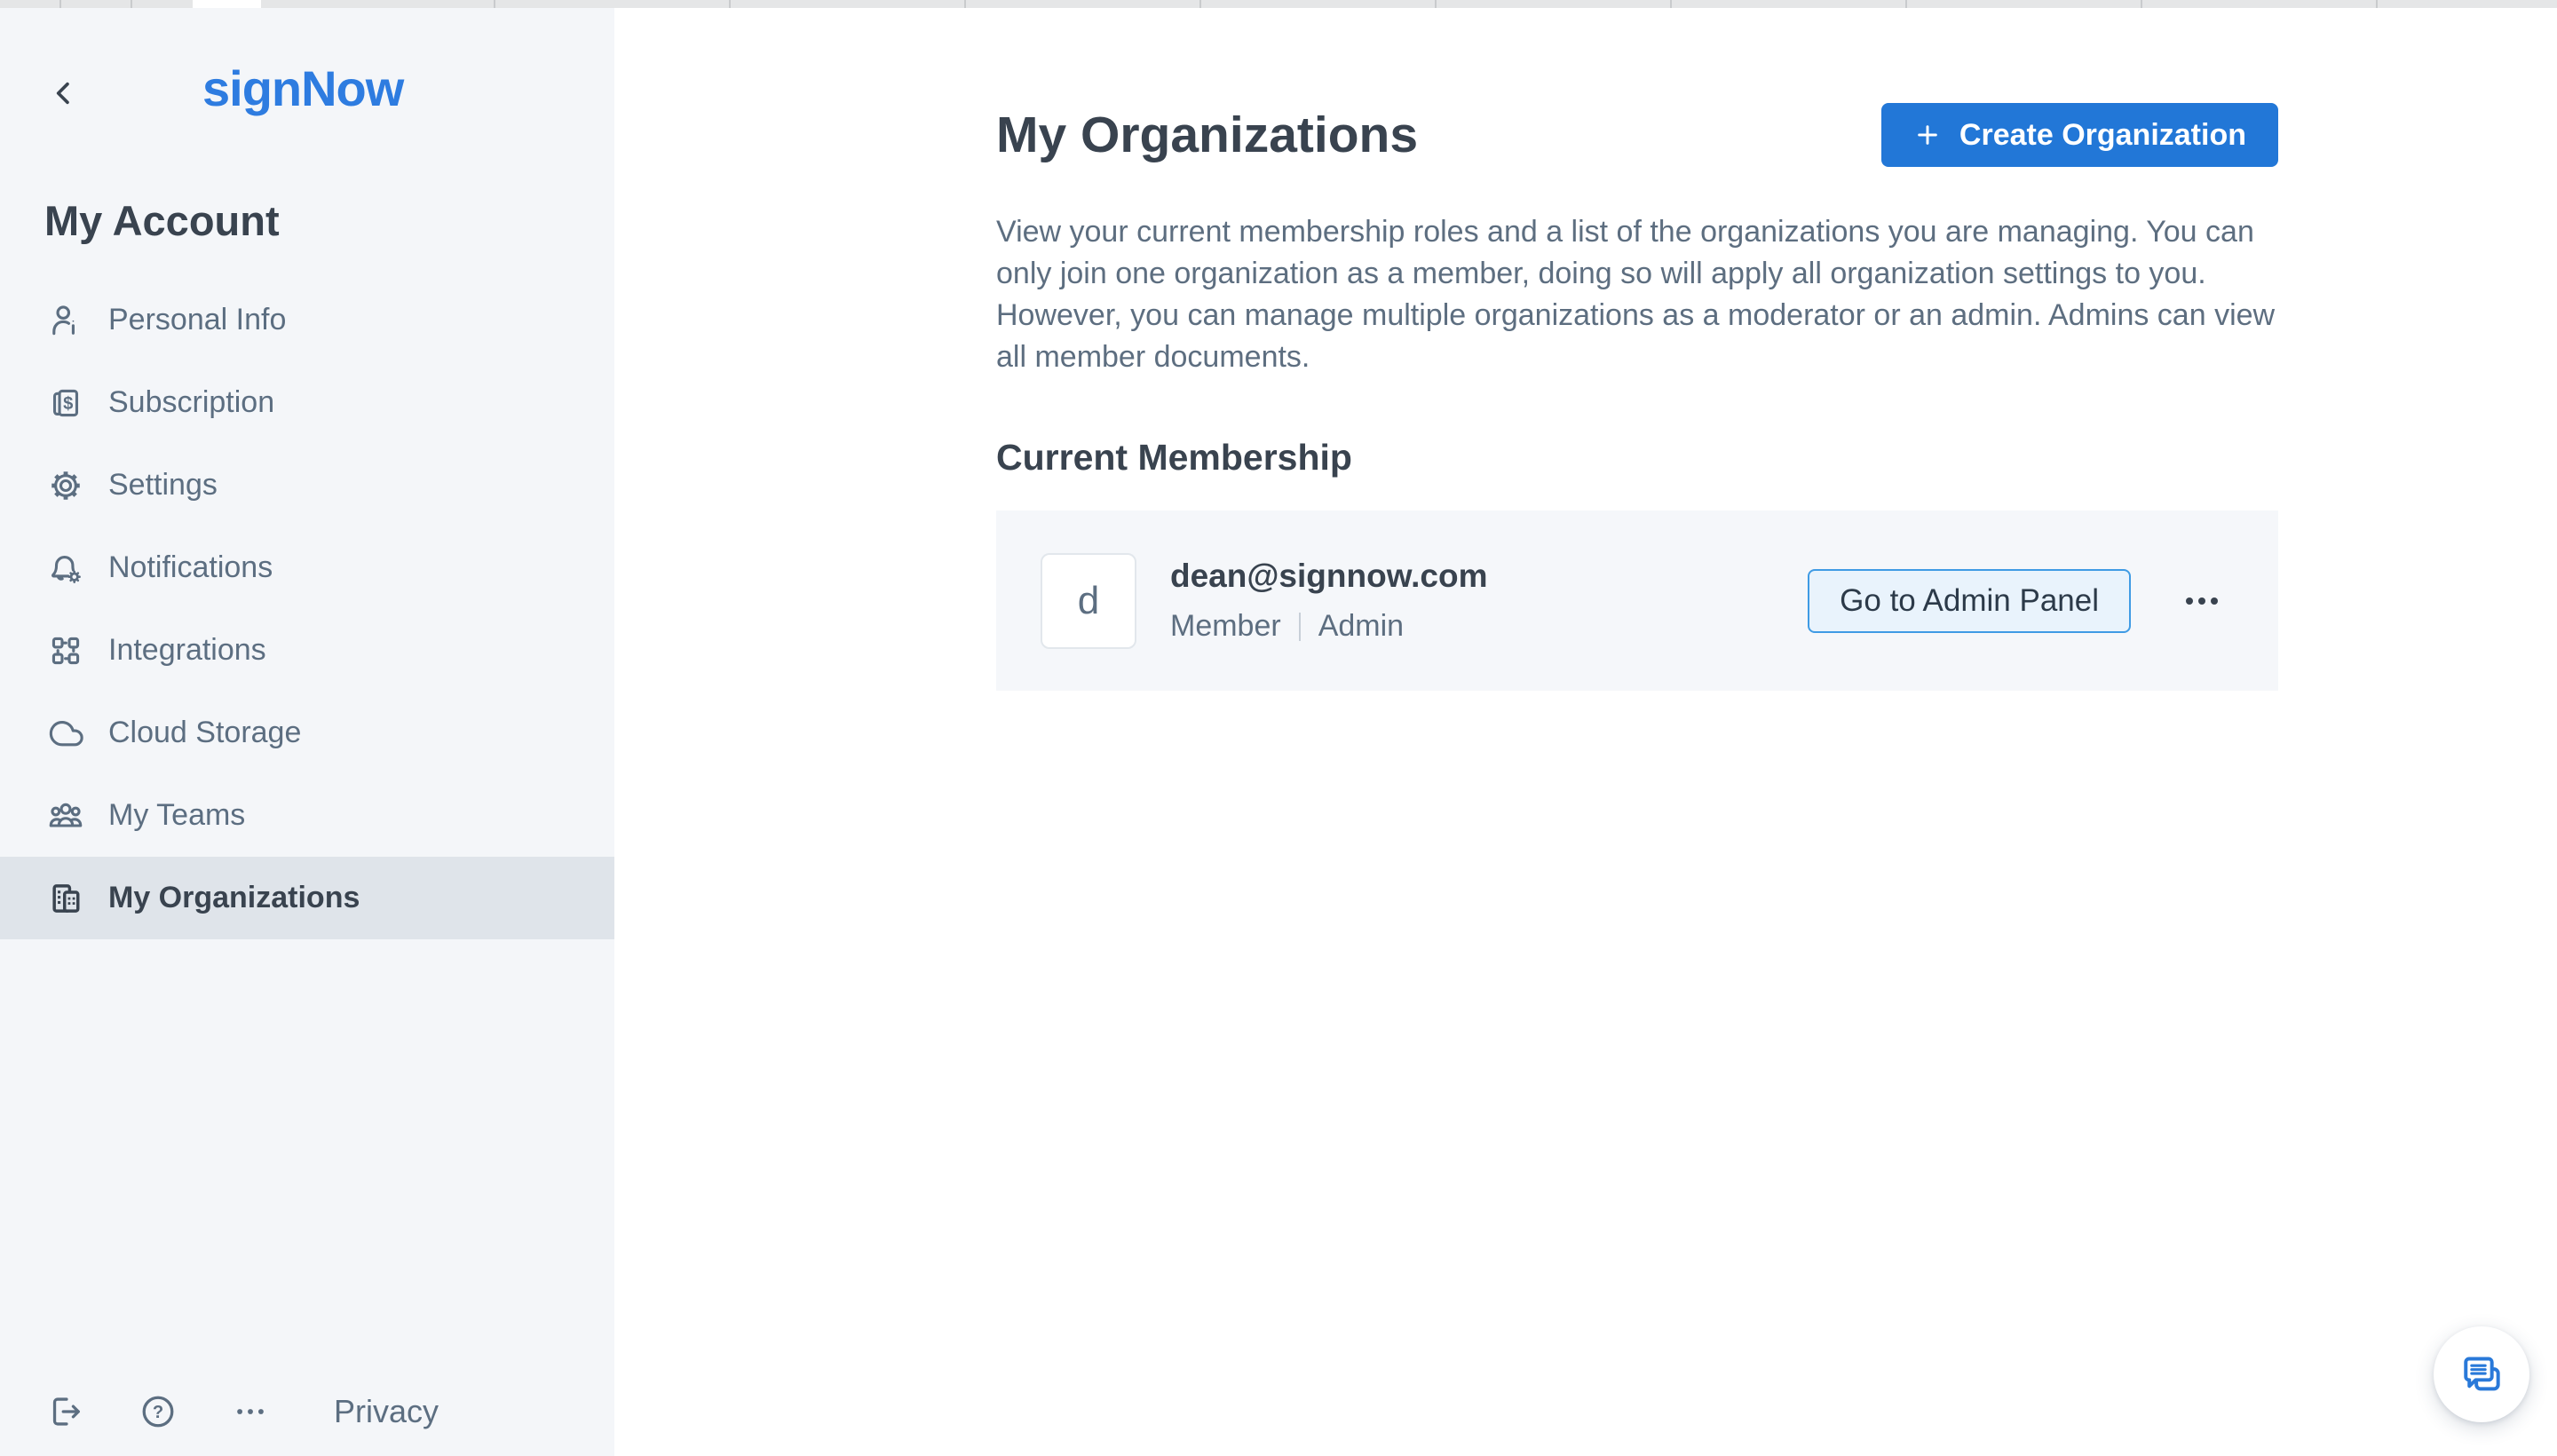 This screenshot has height=1456, width=2557. I want to click on subscription-icon: $, so click(65, 403).